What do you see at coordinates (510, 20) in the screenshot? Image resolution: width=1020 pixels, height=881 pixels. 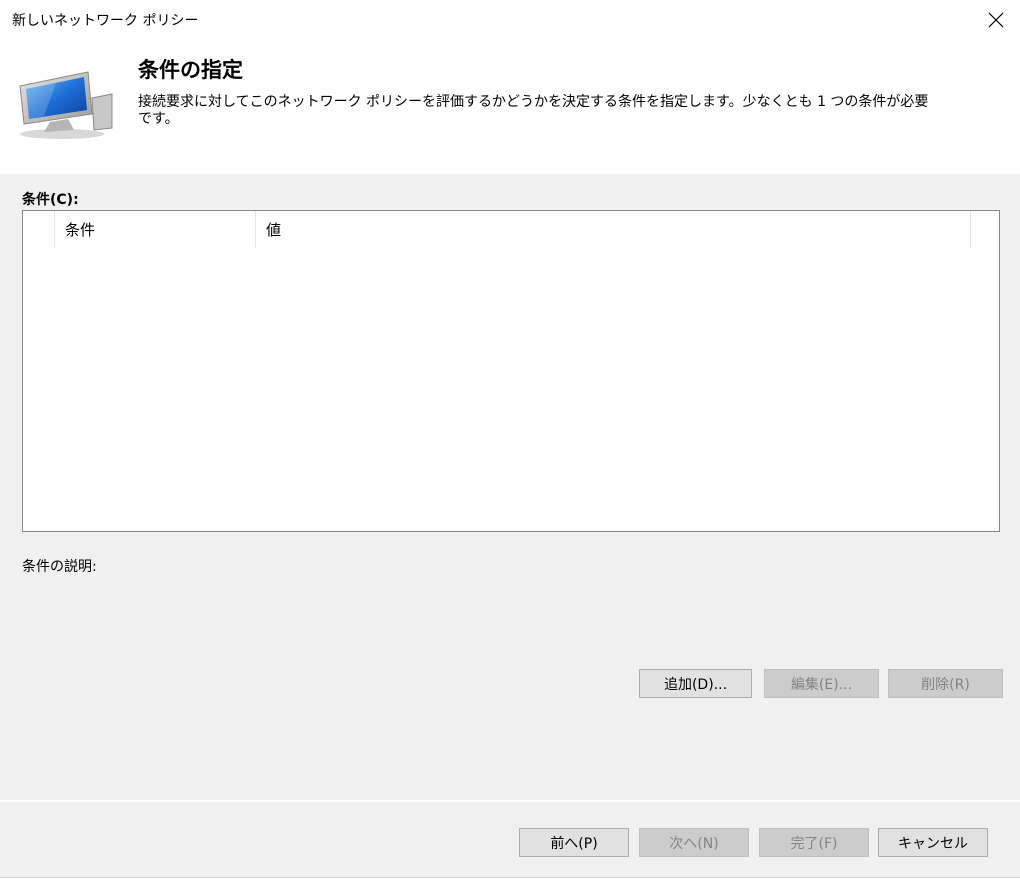 I see `title-bar: 新しいネットワーク ポリシー` at bounding box center [510, 20].